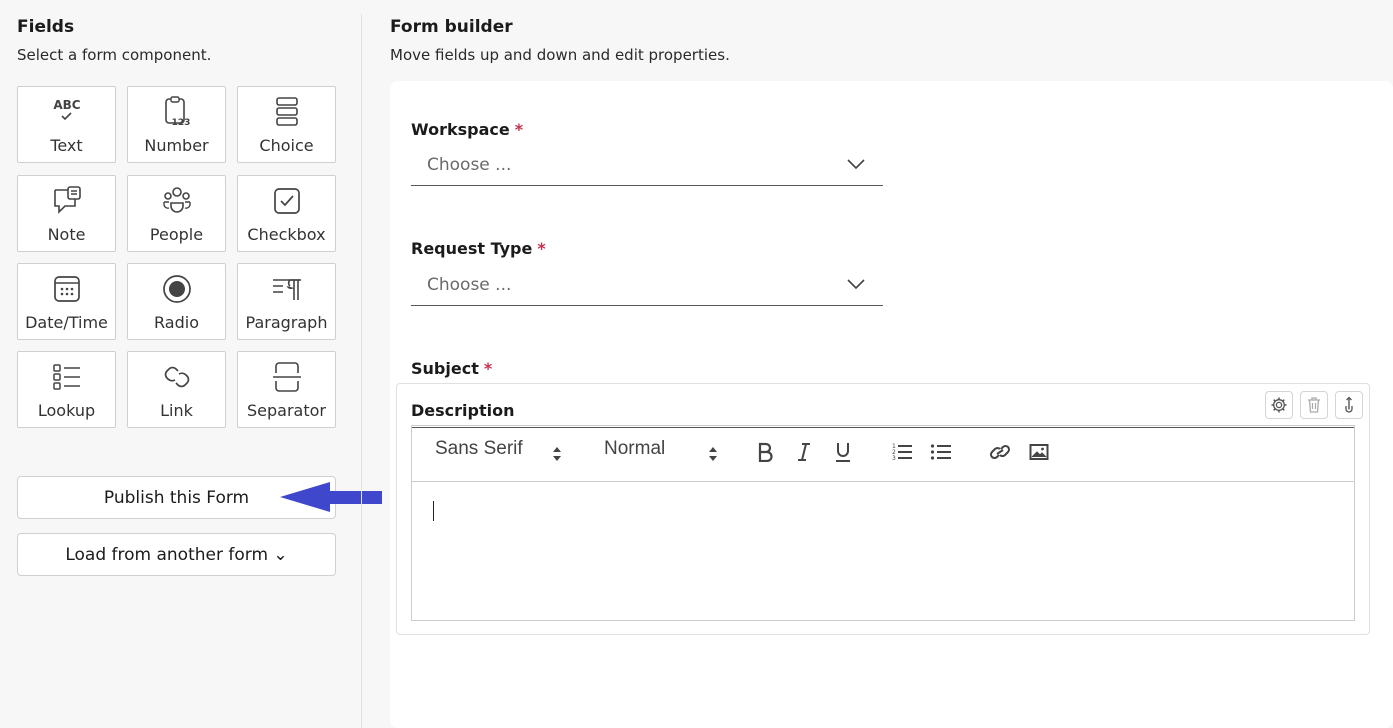  What do you see at coordinates (635, 448) in the screenshot?
I see `font-size-value: Normal` at bounding box center [635, 448].